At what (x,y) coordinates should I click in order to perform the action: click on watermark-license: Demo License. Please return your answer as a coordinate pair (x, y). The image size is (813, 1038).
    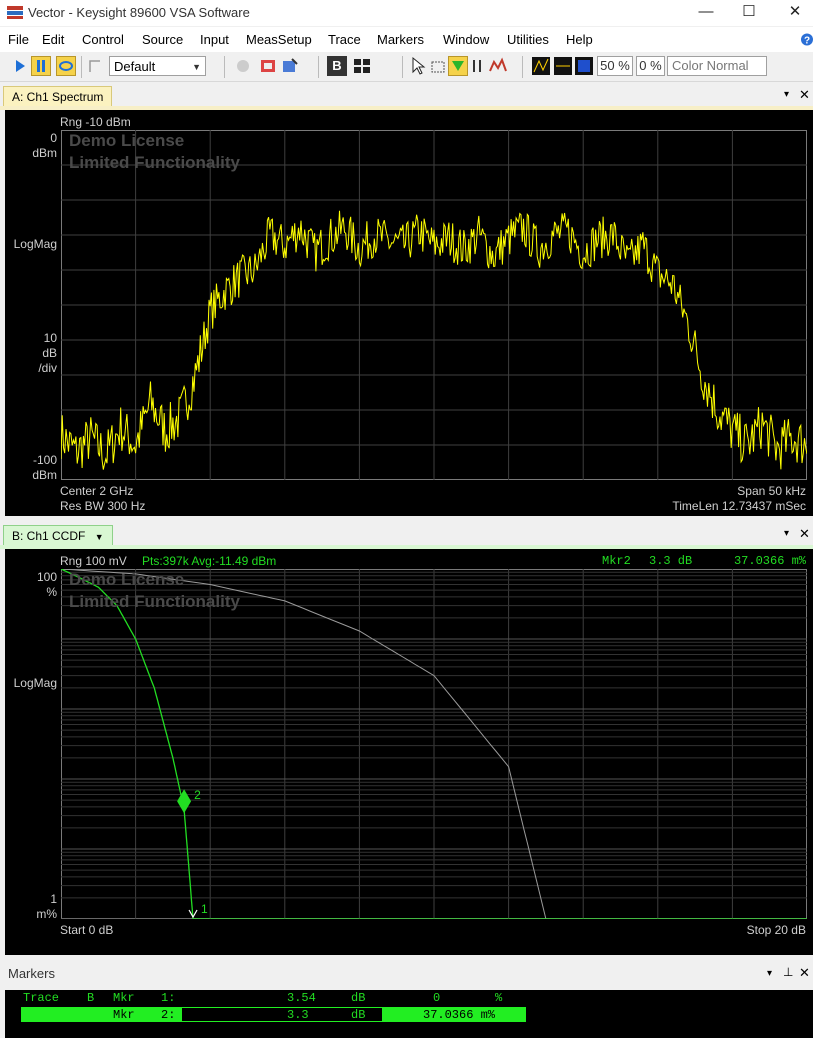
    Looking at the image, I should click on (127, 579).